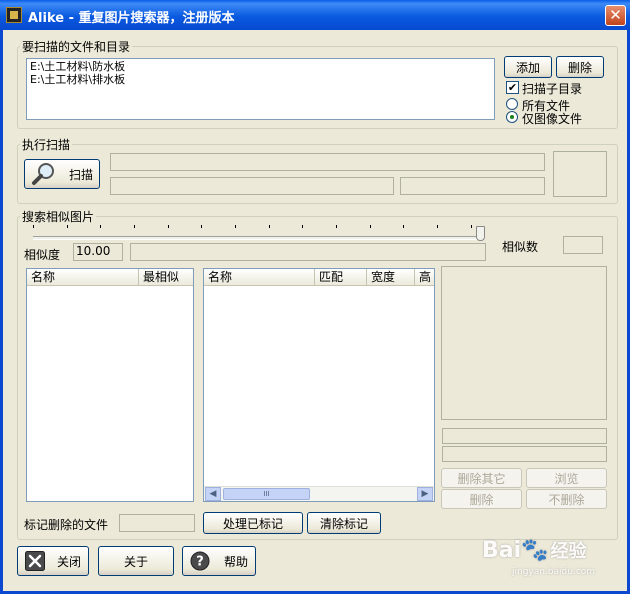 This screenshot has width=630, height=594. I want to click on magnifier-icon, so click(43, 174).